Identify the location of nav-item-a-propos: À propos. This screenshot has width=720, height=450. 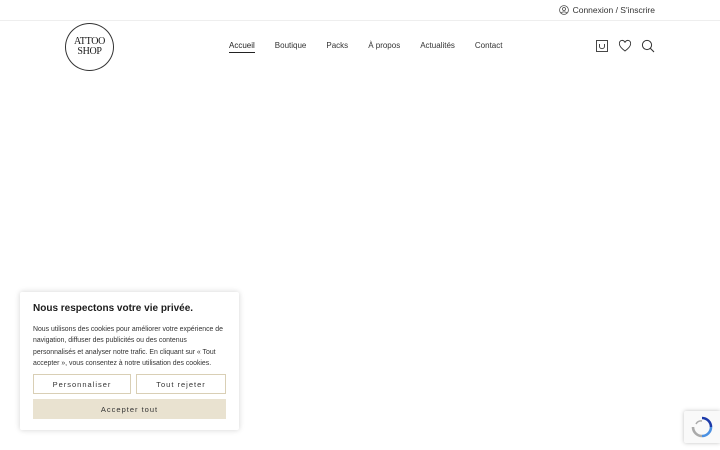
(384, 47).